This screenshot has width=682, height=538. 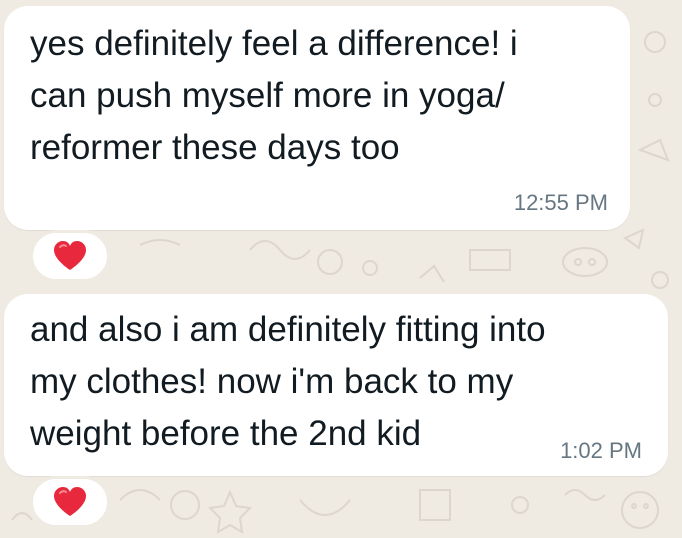 I want to click on message-line: reformer these days too, so click(x=215, y=147).